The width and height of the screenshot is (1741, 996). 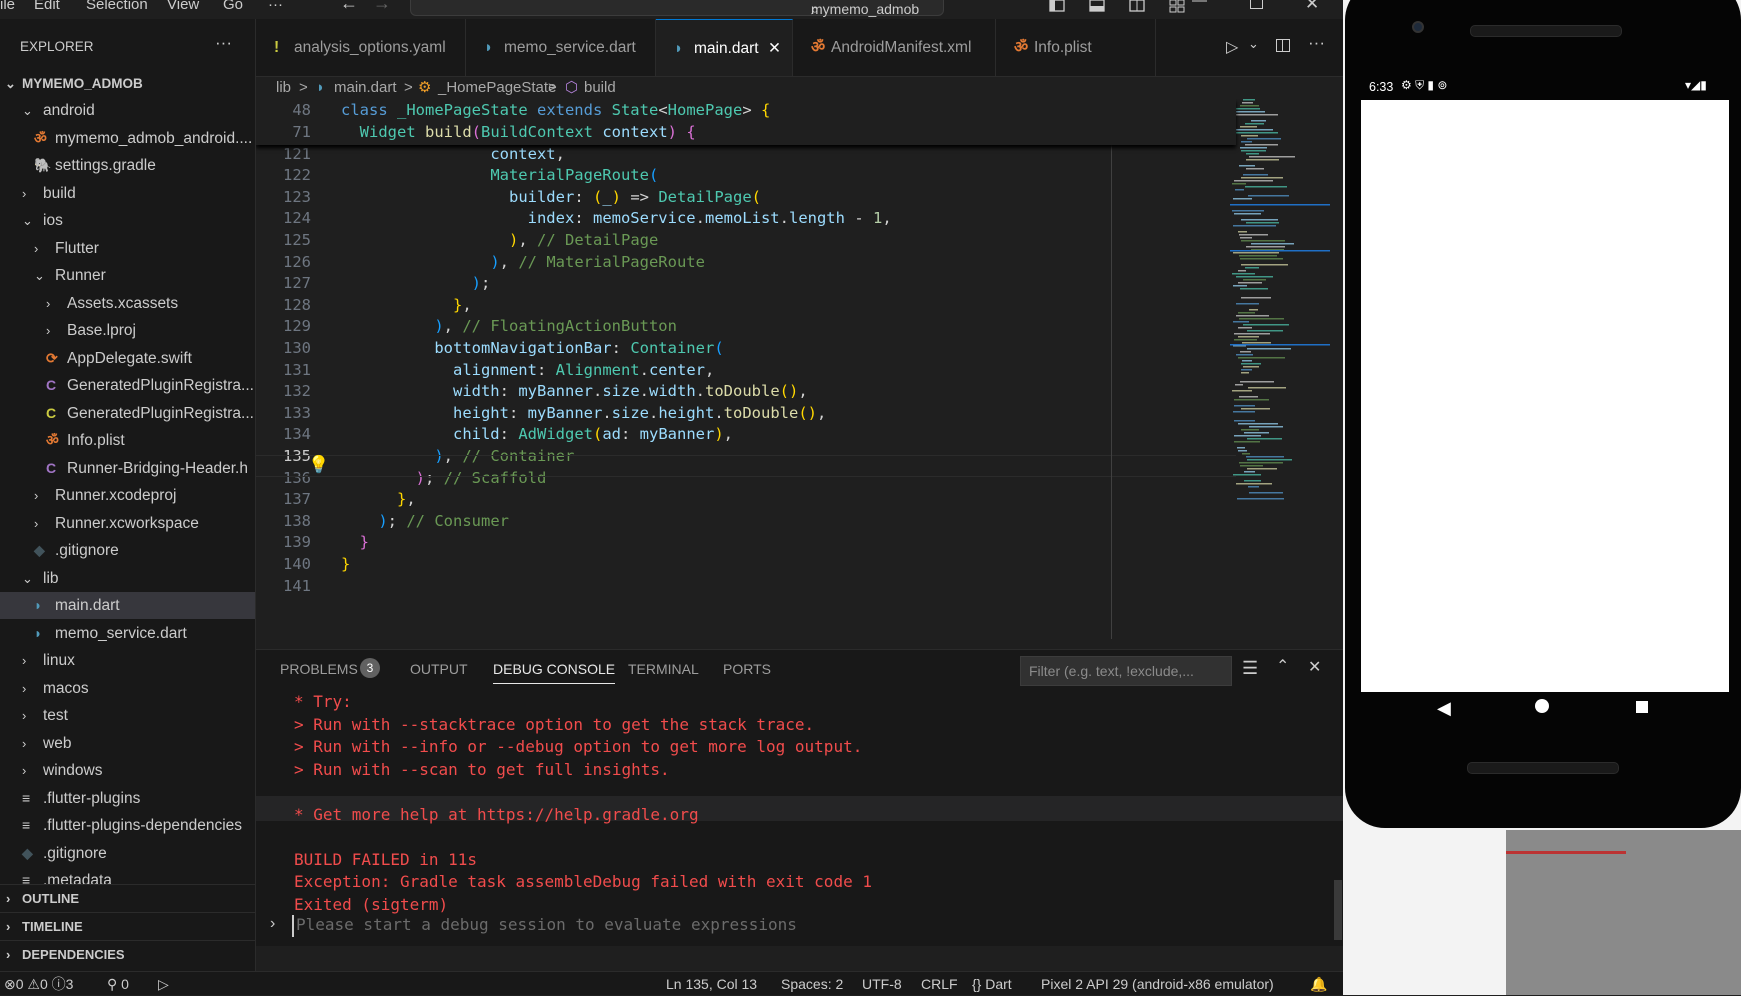 I want to click on tree-item: ⌄ Runner, so click(x=127, y=275).